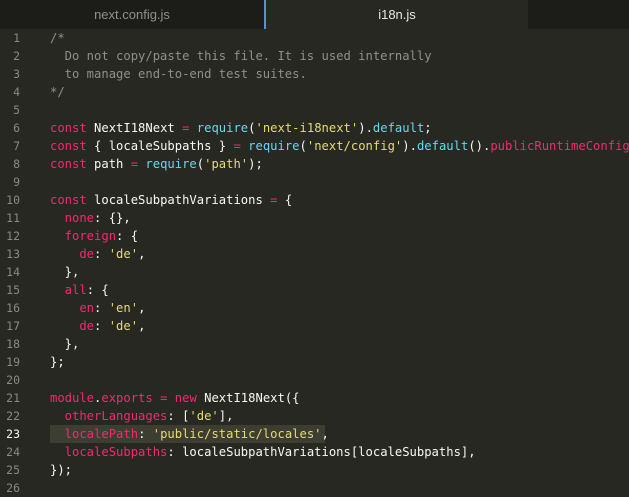 This screenshot has width=629, height=497. I want to click on line-number: 25, so click(13, 470).